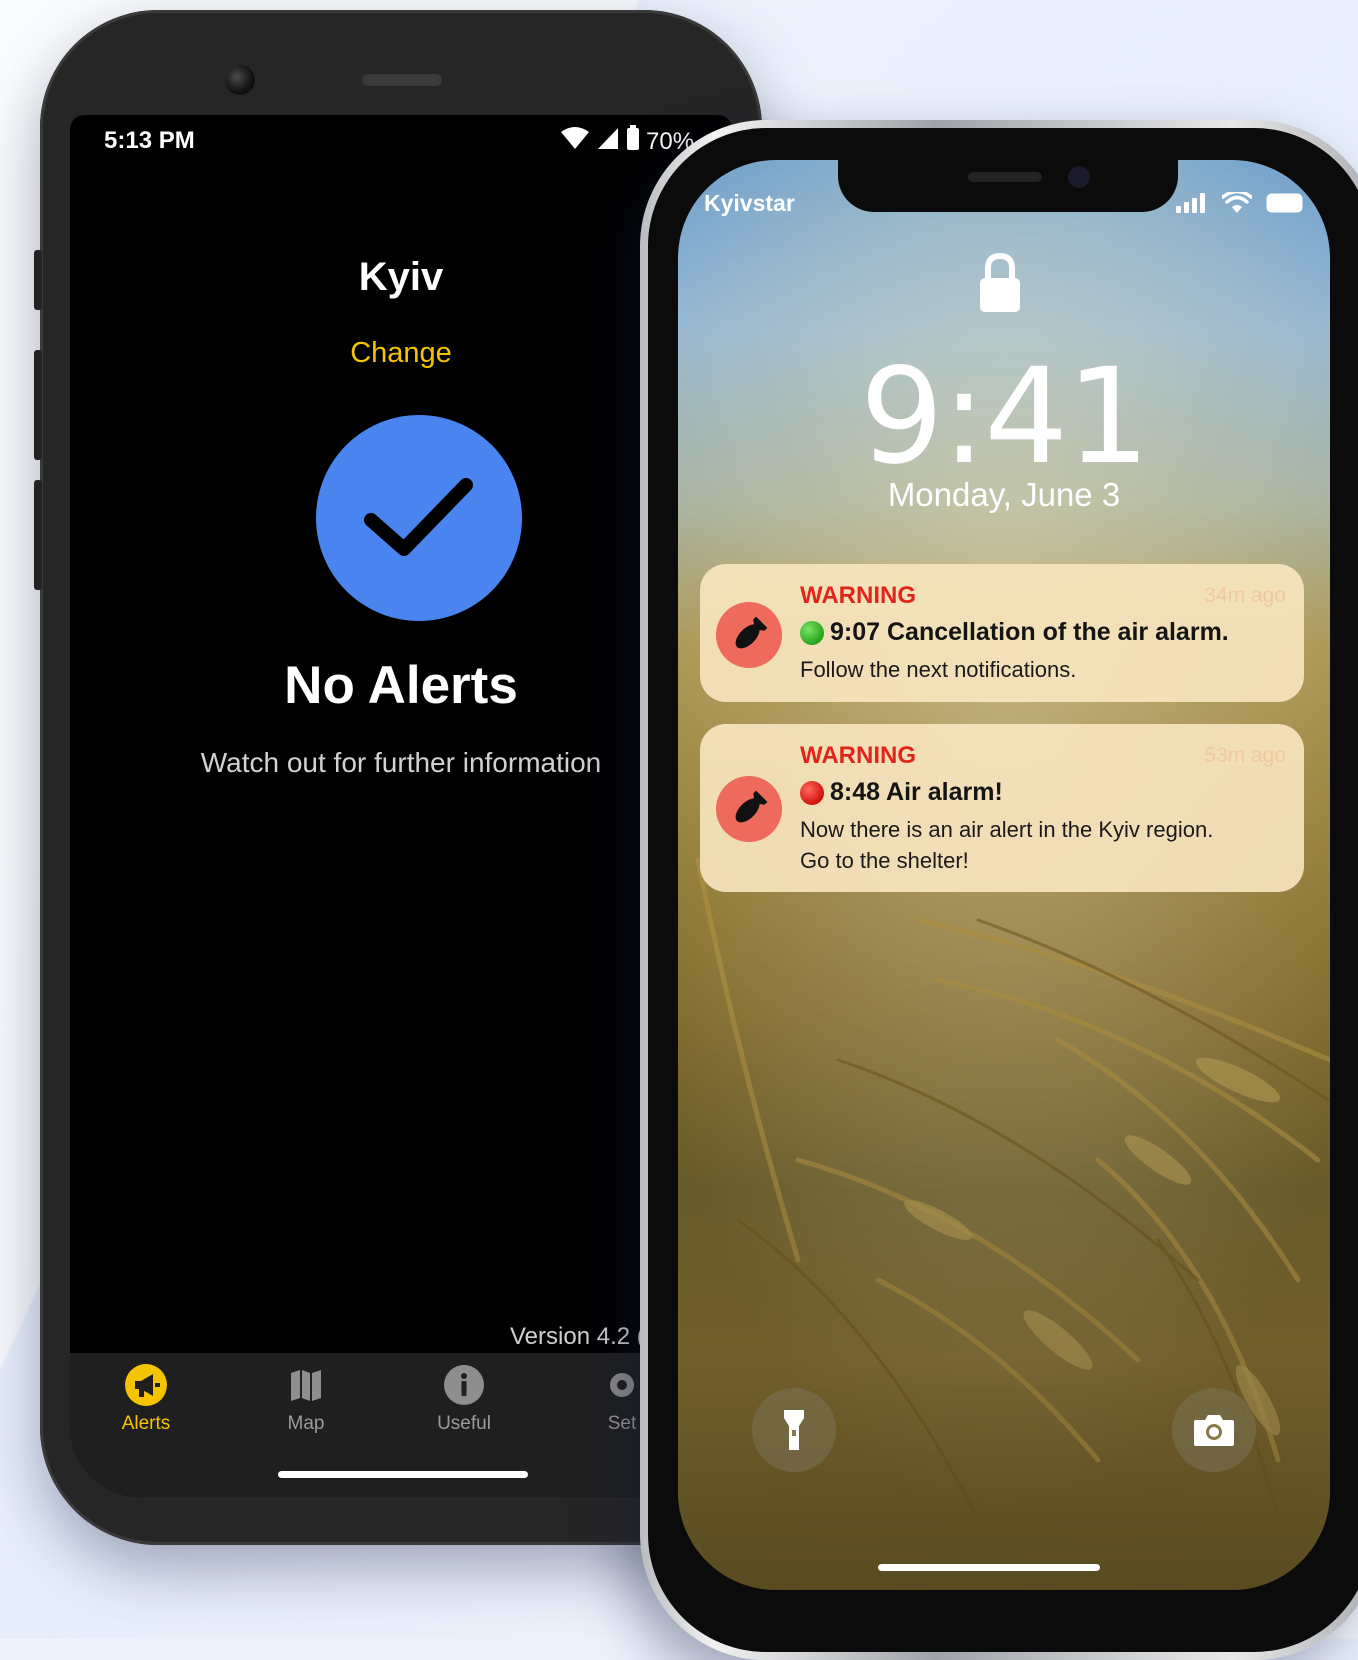  I want to click on checkmark-icon, so click(418, 517).